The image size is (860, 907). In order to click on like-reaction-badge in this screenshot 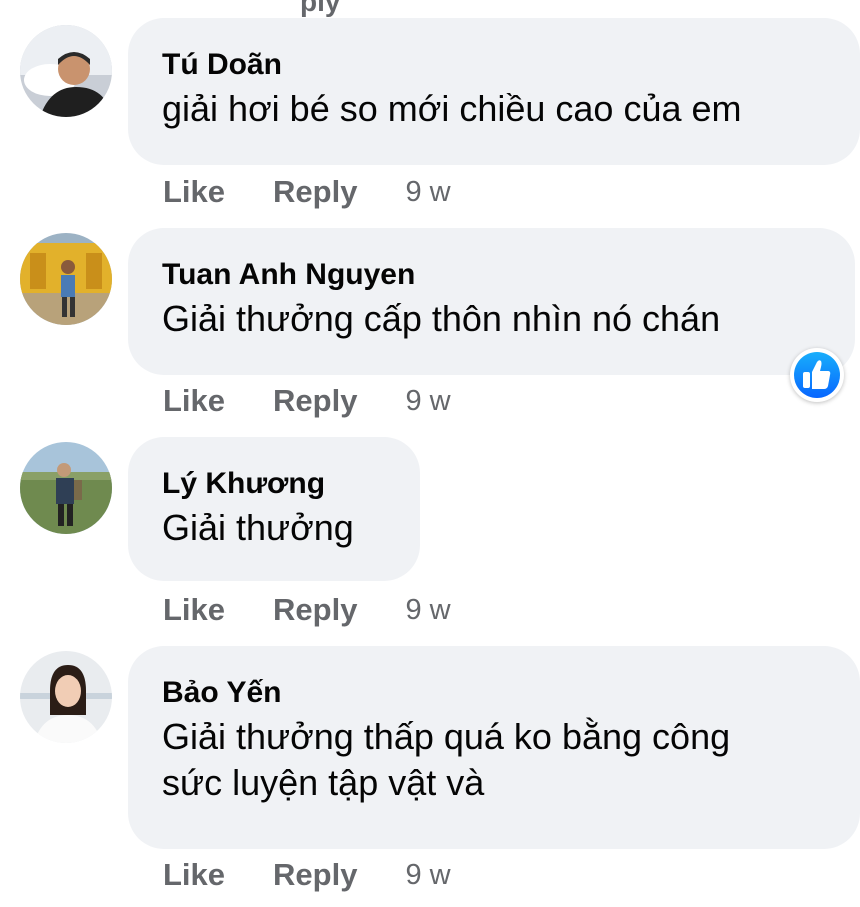, I will do `click(817, 375)`.